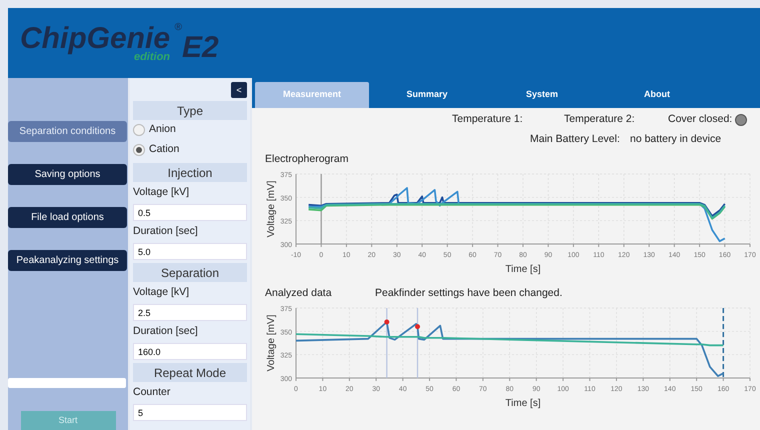 The height and width of the screenshot is (430, 760). I want to click on logo-model: E2, so click(200, 47).